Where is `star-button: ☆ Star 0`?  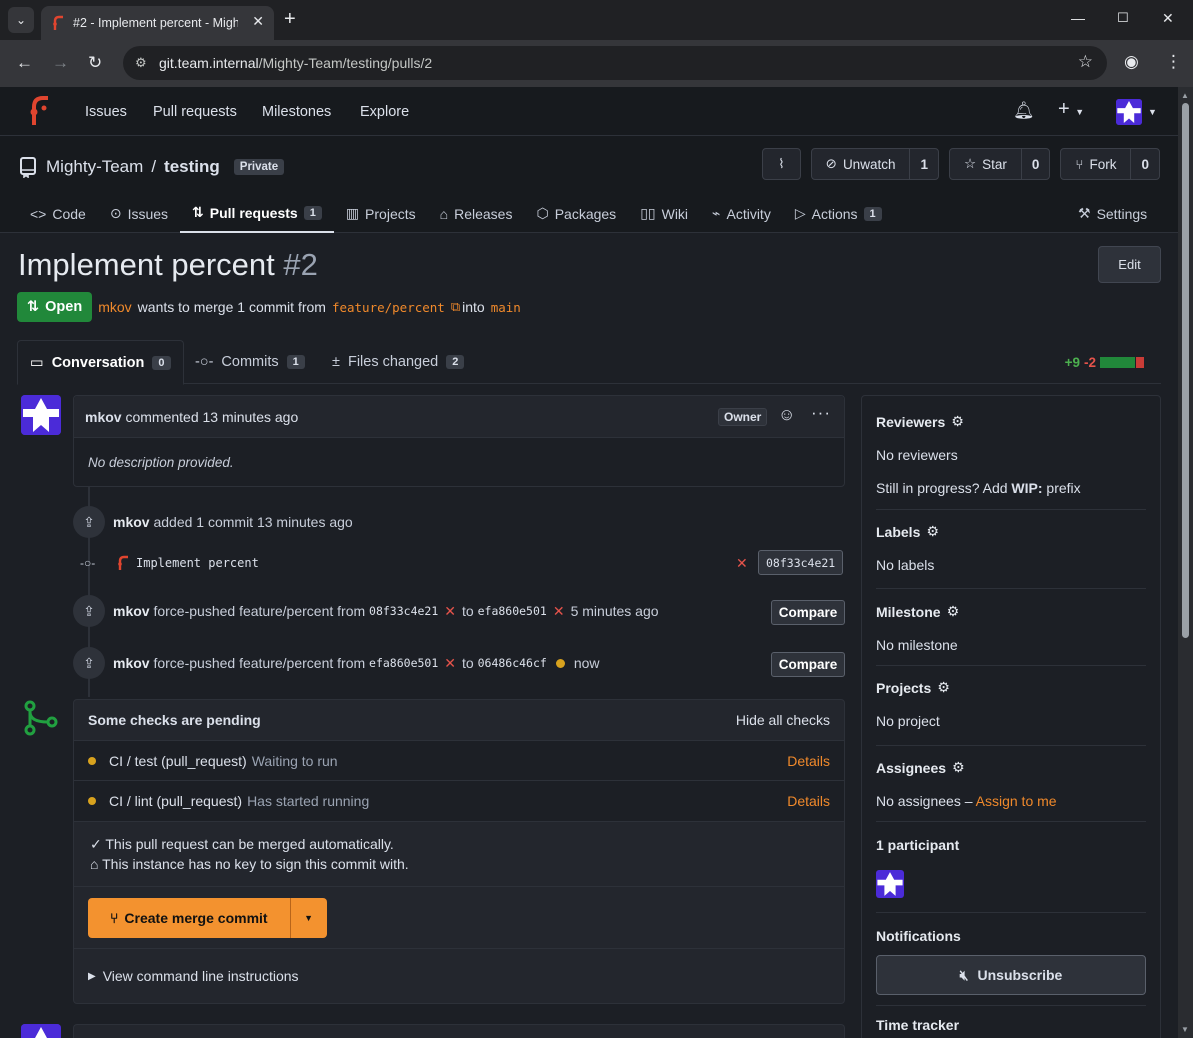 star-button: ☆ Star 0 is located at coordinates (999, 164).